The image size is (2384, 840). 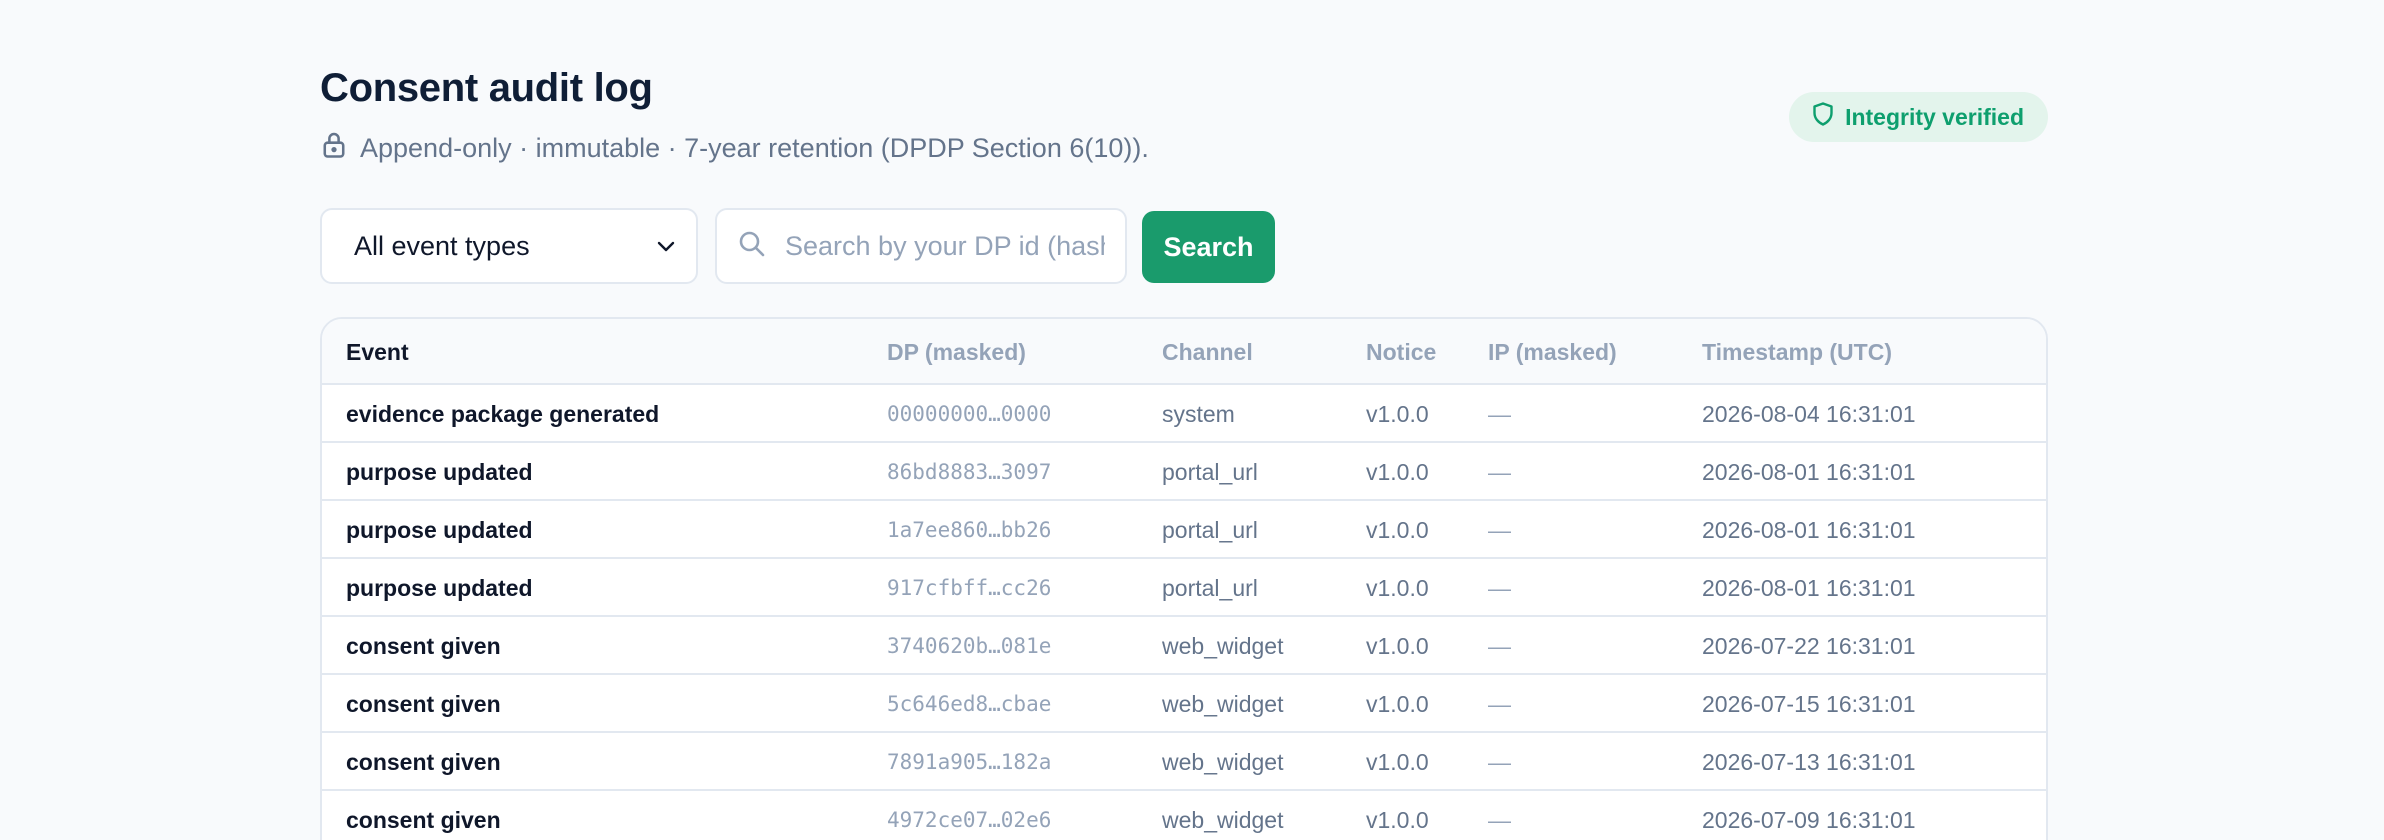 What do you see at coordinates (442, 245) in the screenshot?
I see `event-type-selected: All event types` at bounding box center [442, 245].